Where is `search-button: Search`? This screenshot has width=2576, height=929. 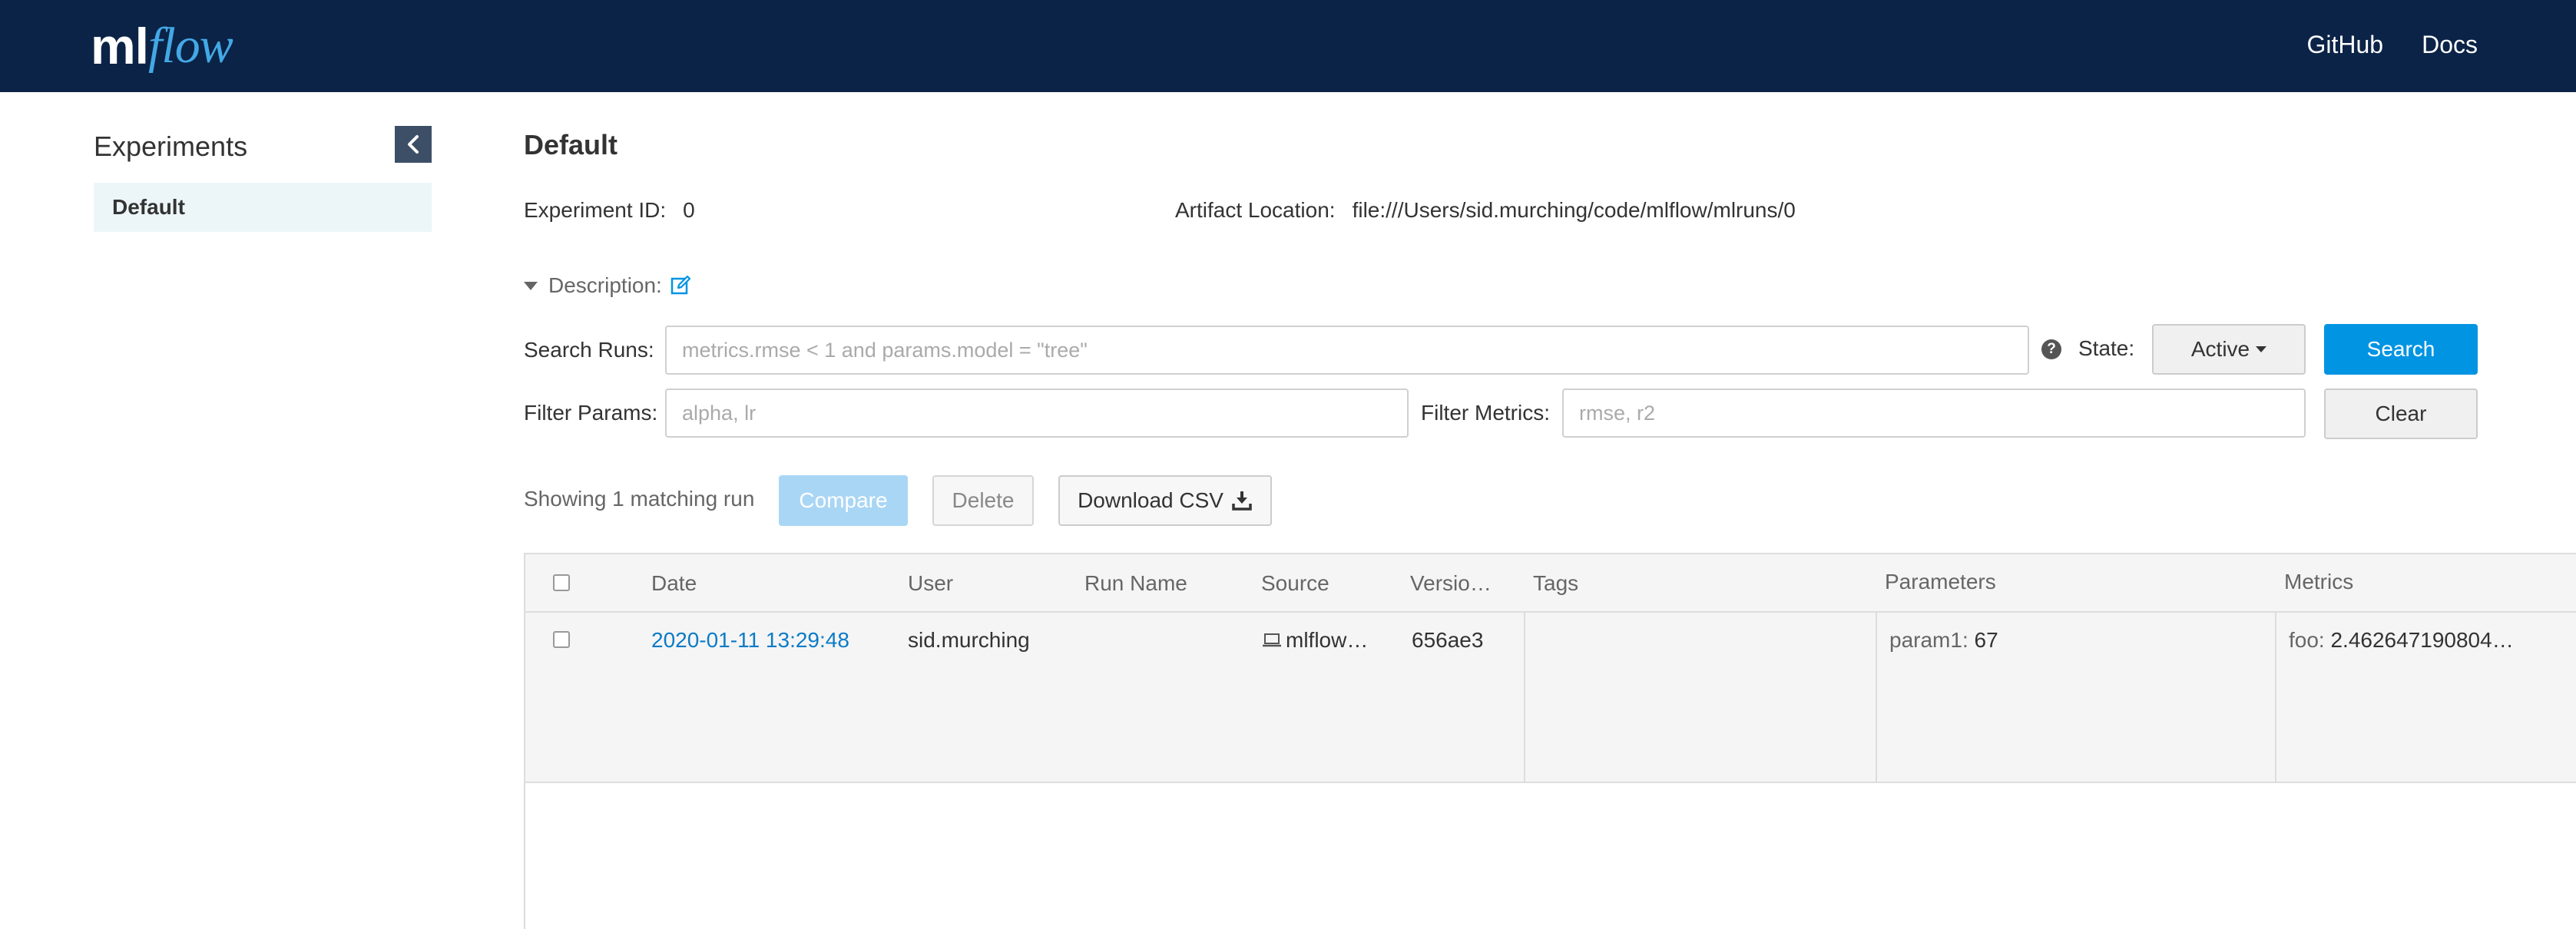
search-button: Search is located at coordinates (2401, 349).